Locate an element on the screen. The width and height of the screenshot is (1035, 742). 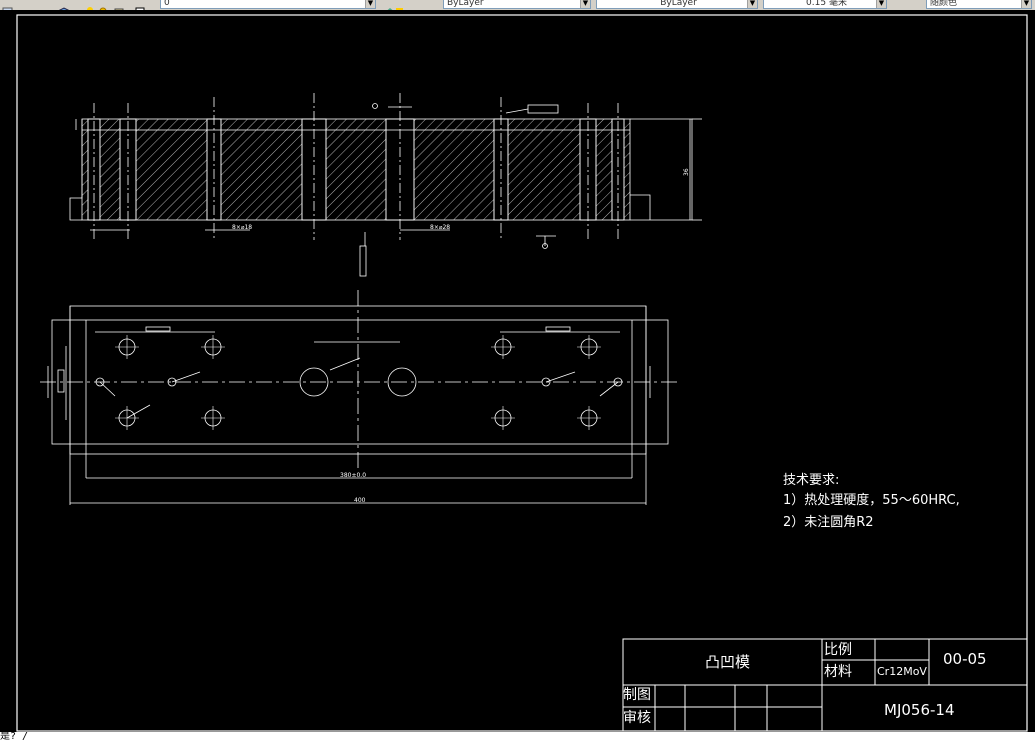
drawn-by-label: 制图 is located at coordinates (637, 695).